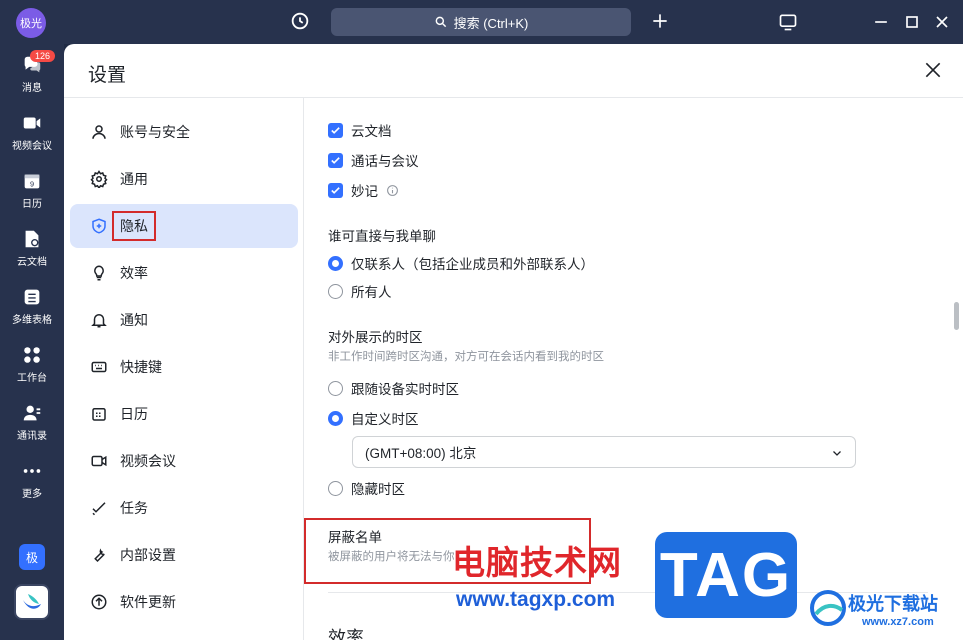 This screenshot has width=963, height=640. Describe the element at coordinates (32, 602) in the screenshot. I see `app-logo-icon` at that location.